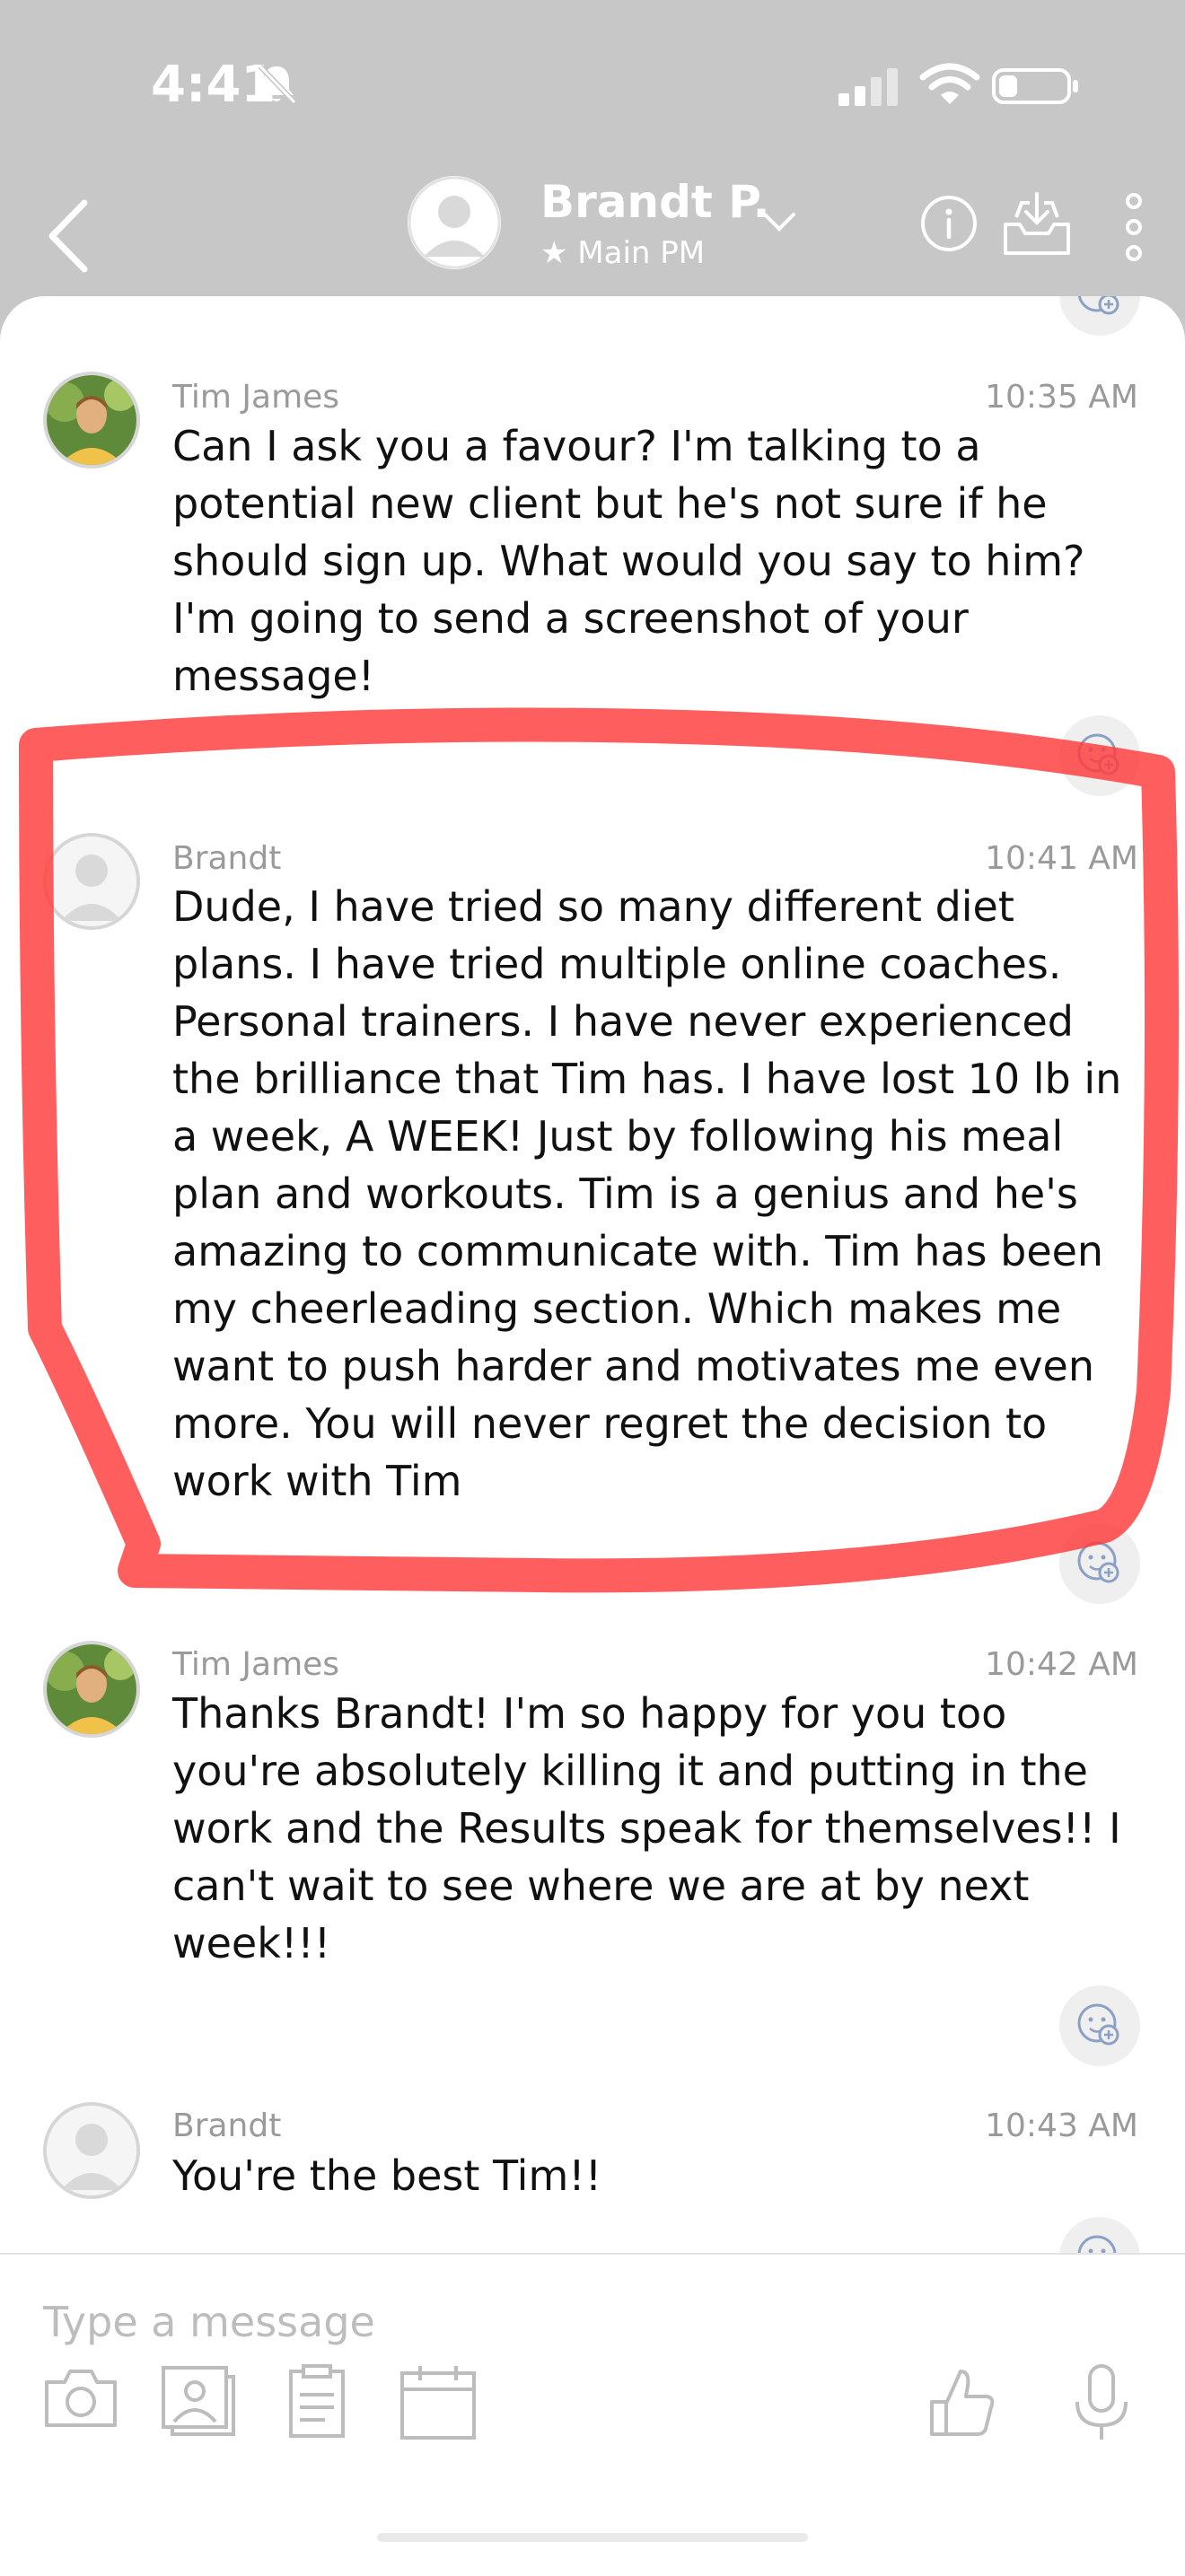  What do you see at coordinates (960, 2401) in the screenshot?
I see `thumbs-up-icon` at bounding box center [960, 2401].